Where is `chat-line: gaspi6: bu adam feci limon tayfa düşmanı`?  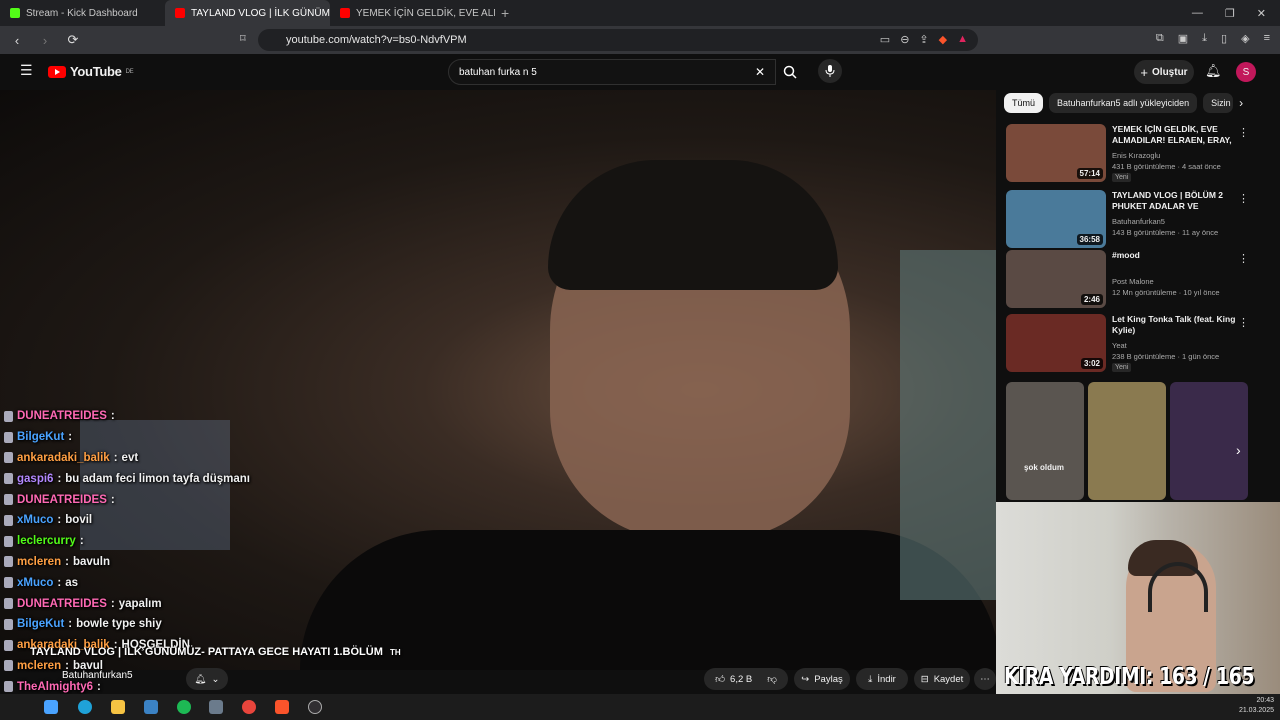
chat-line: gaspi6: bu adam feci limon tayfa düşmanı is located at coordinates (154, 478).